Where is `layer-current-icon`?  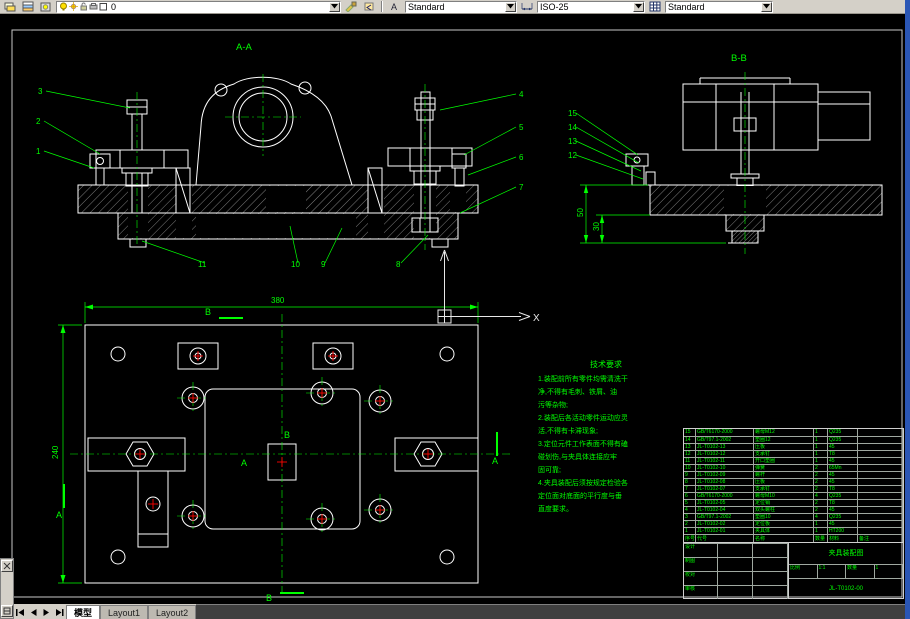
layer-current-icon is located at coordinates (10, 7).